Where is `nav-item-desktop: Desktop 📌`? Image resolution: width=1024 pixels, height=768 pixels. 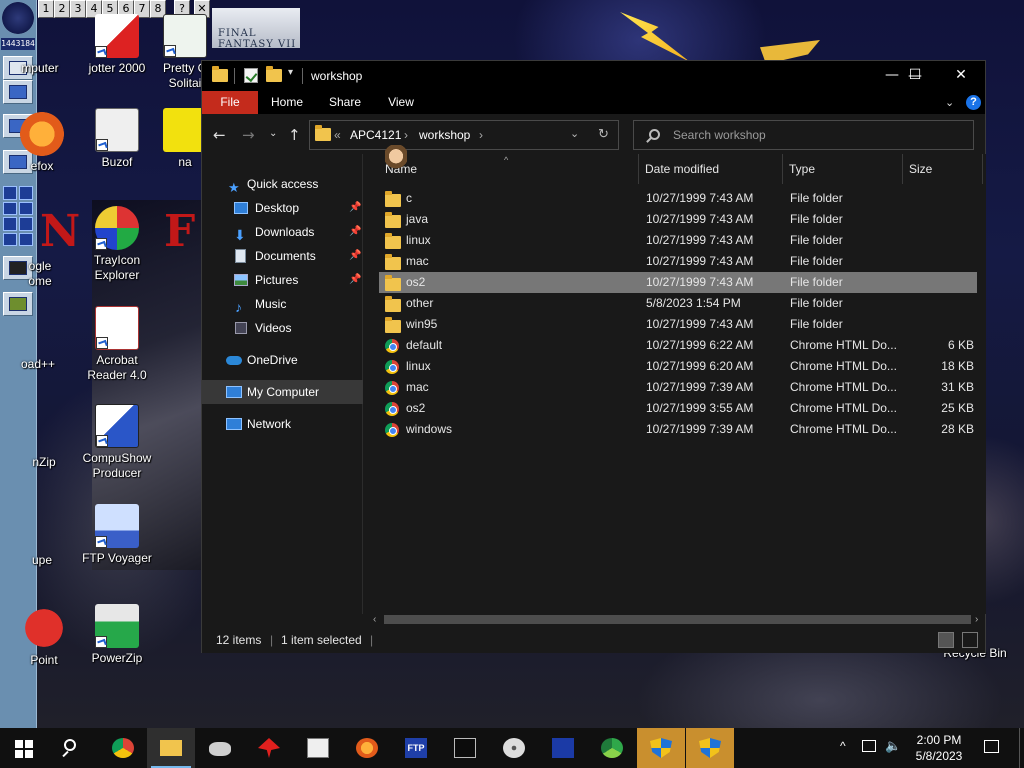 nav-item-desktop: Desktop 📌 is located at coordinates (282, 208).